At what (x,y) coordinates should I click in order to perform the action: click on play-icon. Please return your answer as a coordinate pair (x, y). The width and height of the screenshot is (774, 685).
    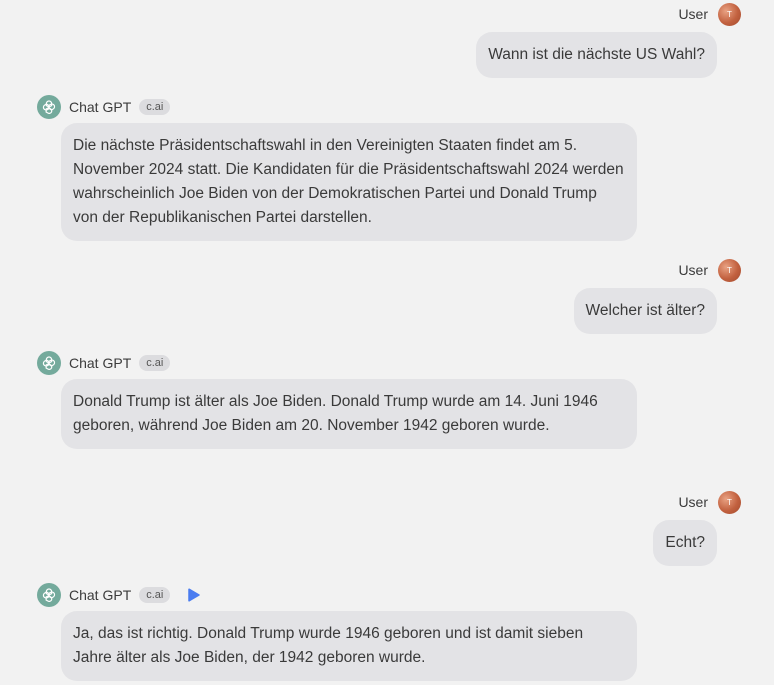
    Looking at the image, I should click on (194, 595).